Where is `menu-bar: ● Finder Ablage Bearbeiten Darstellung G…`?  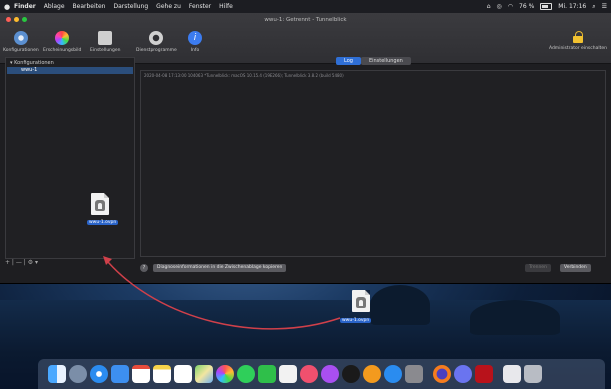
menu-bar: ● Finder Ablage Bearbeiten Darstellung G… is located at coordinates (305, 6).